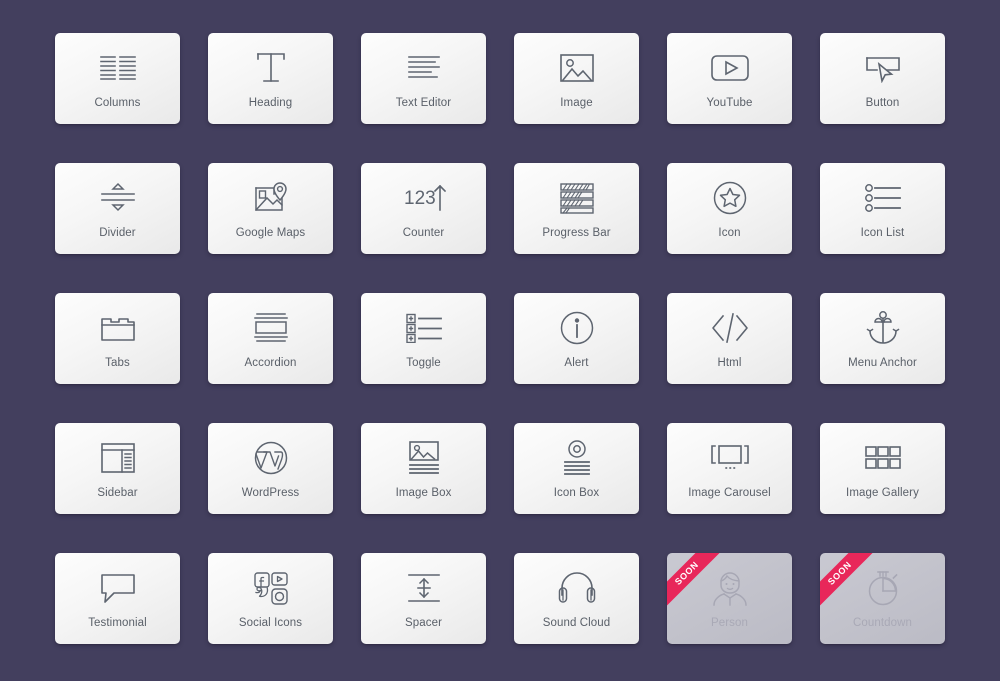 This screenshot has width=1000, height=681. Describe the element at coordinates (117, 363) in the screenshot. I see `widget-label: Tabs` at that location.